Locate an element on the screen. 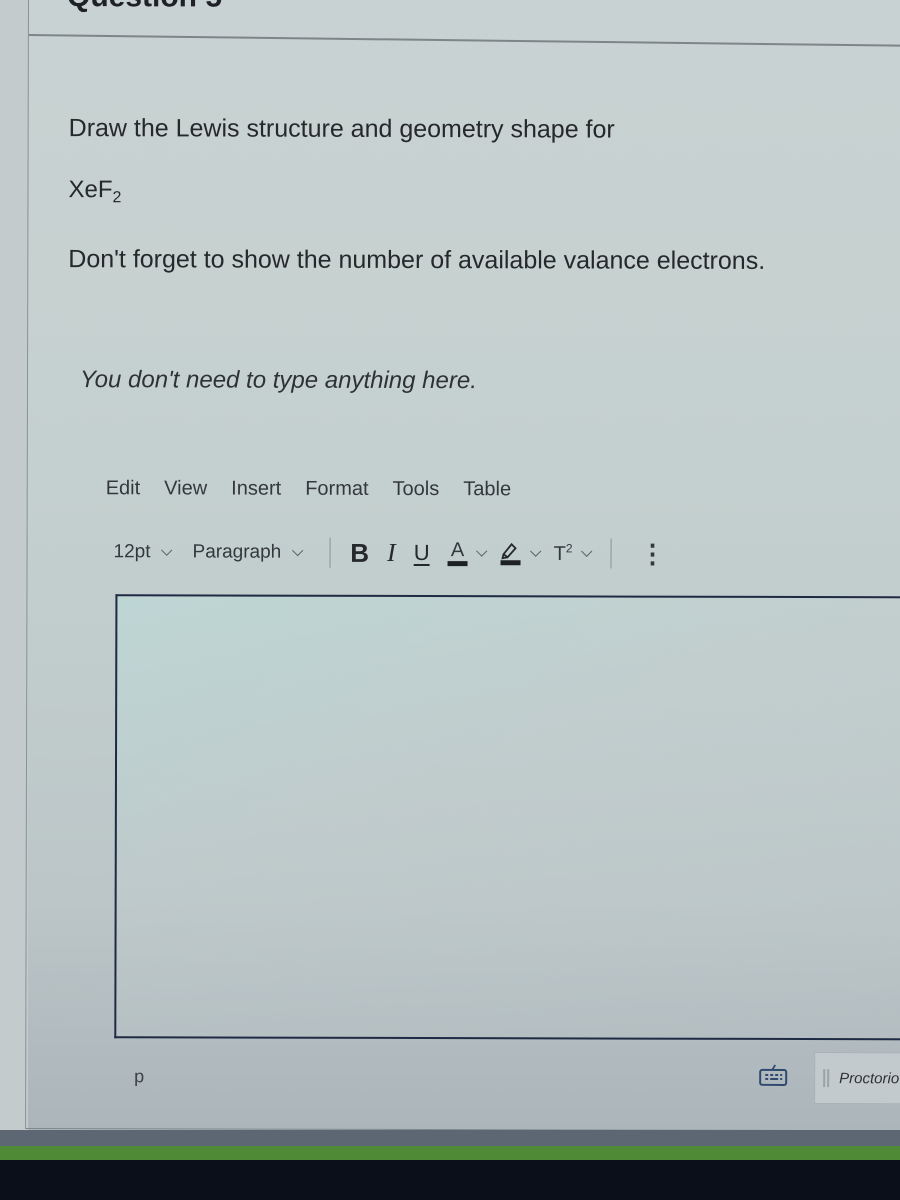 The image size is (900, 1200). text-color-swatch is located at coordinates (457, 563).